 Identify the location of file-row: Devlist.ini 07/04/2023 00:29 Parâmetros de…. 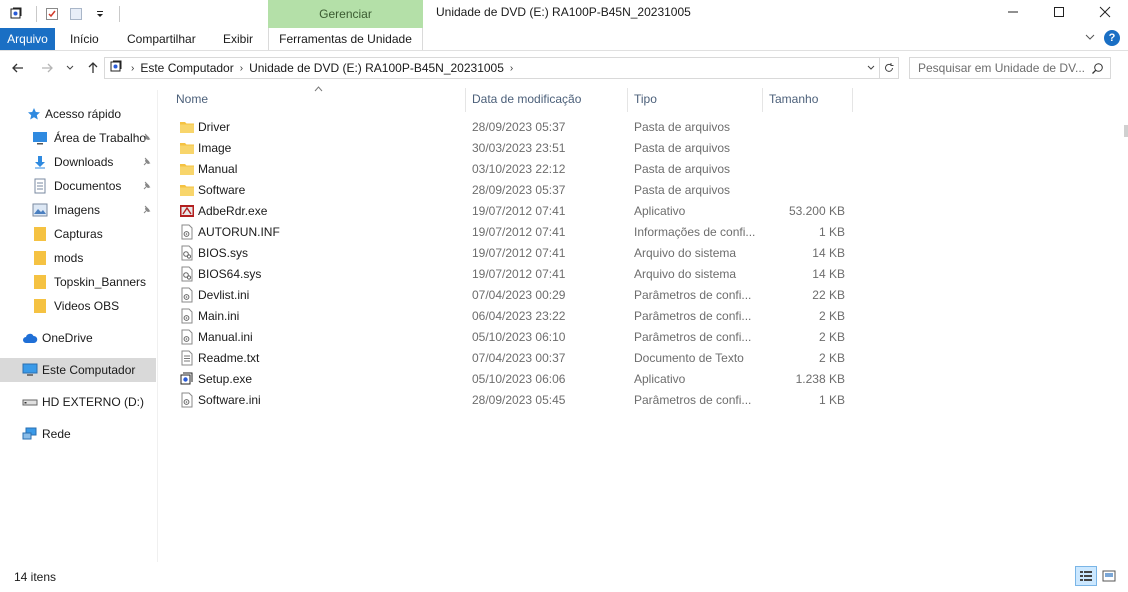
(511, 295).